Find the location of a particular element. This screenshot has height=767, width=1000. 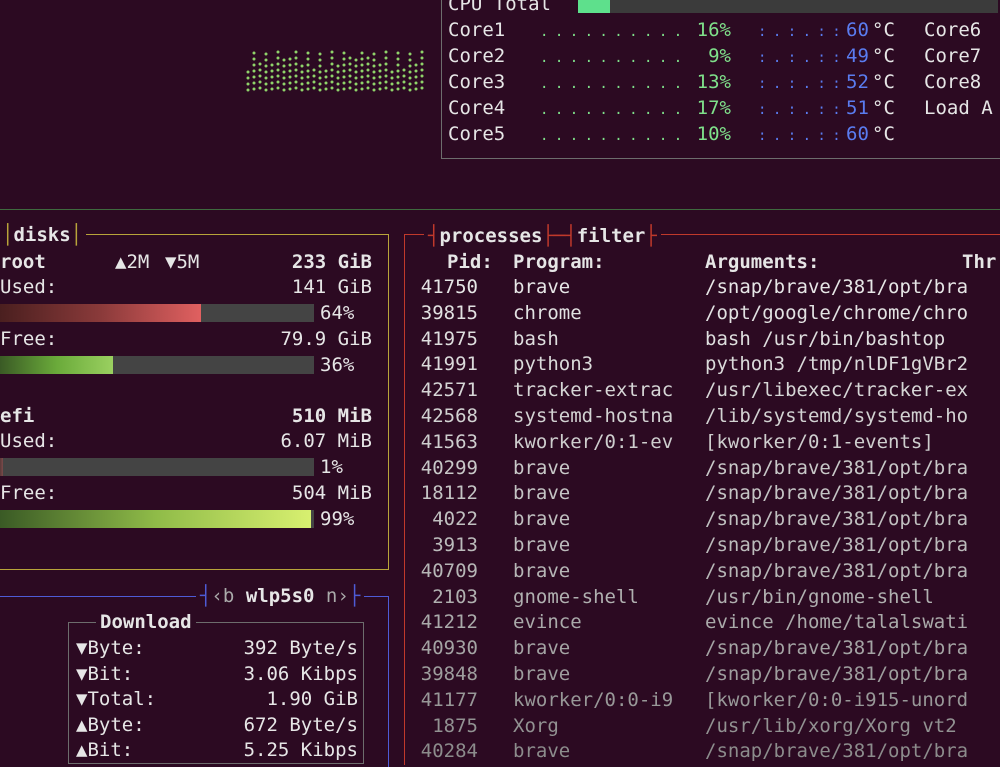

core-percent: 9% is located at coordinates (719, 56).